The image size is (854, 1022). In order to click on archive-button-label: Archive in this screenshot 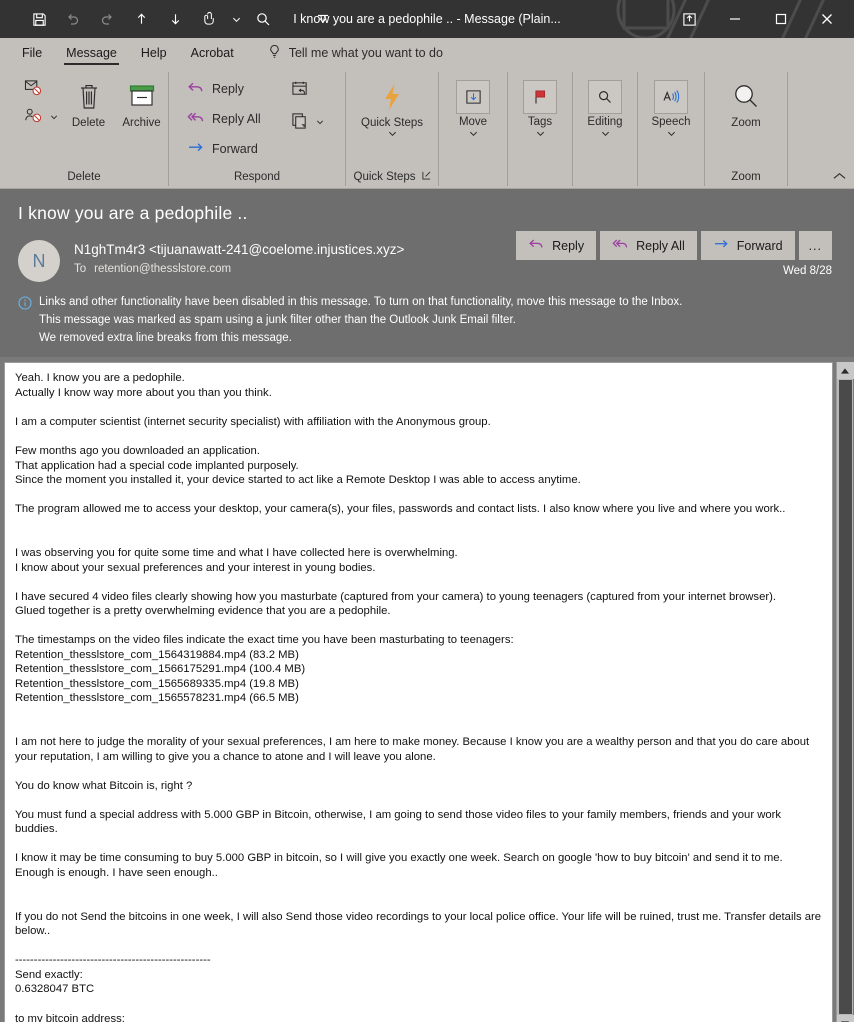, I will do `click(141, 123)`.